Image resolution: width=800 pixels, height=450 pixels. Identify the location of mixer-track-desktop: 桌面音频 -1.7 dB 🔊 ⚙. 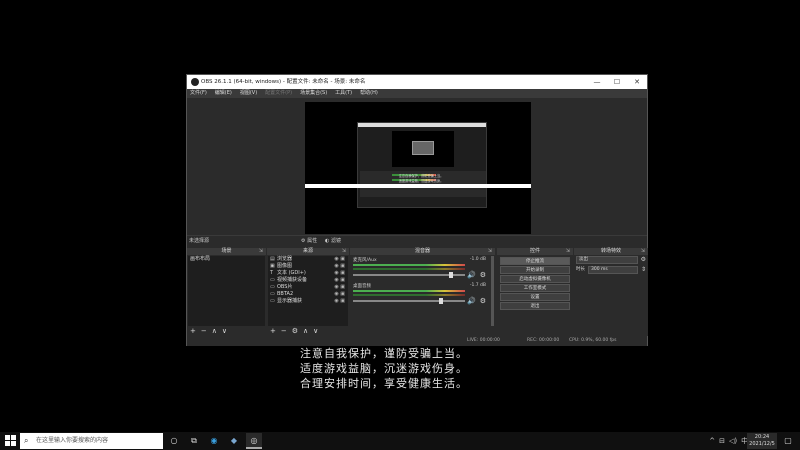
(420, 295).